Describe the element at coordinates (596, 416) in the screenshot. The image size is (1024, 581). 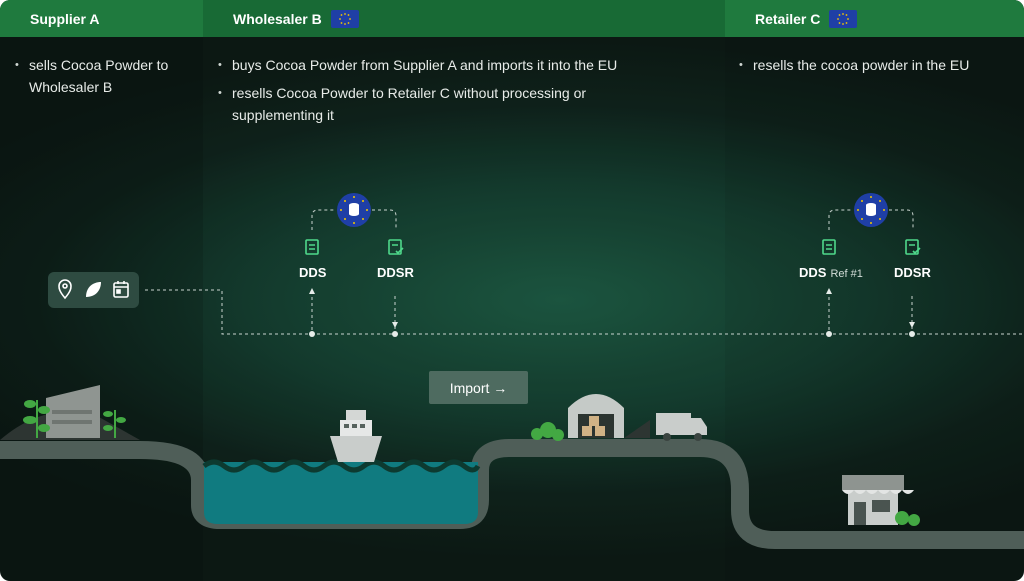
I see `warehouse-icon` at that location.